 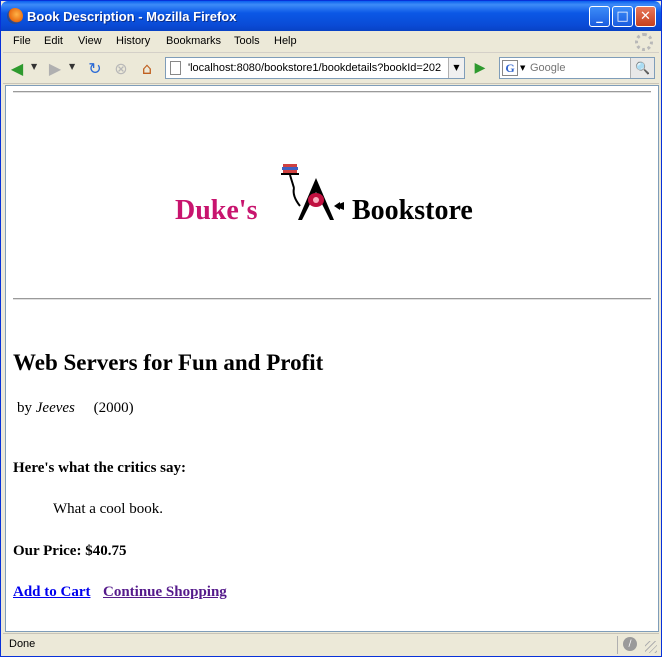 What do you see at coordinates (312, 192) in the screenshot?
I see `duke-mascot-icon` at bounding box center [312, 192].